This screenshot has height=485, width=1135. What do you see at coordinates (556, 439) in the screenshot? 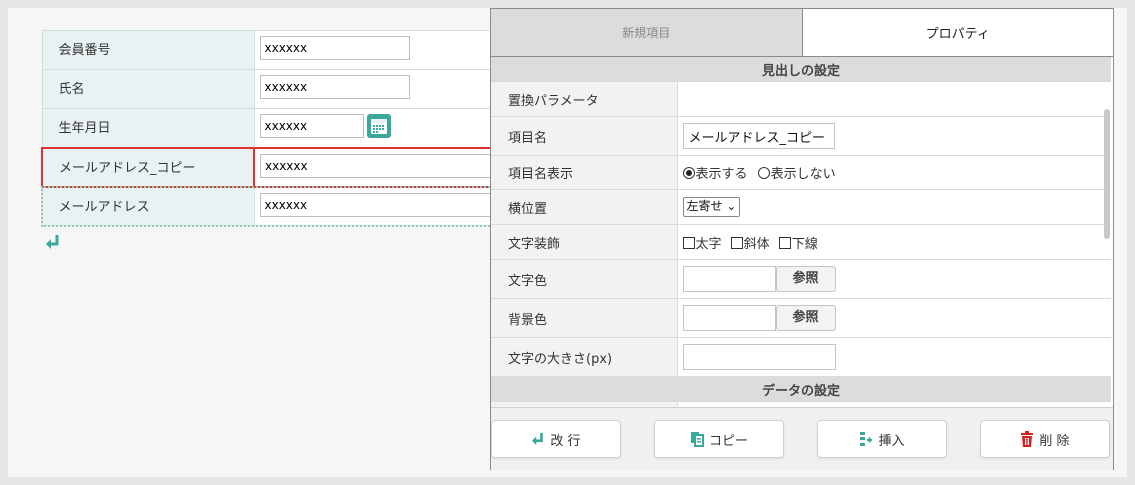
I see `newline-button: 改 行` at bounding box center [556, 439].